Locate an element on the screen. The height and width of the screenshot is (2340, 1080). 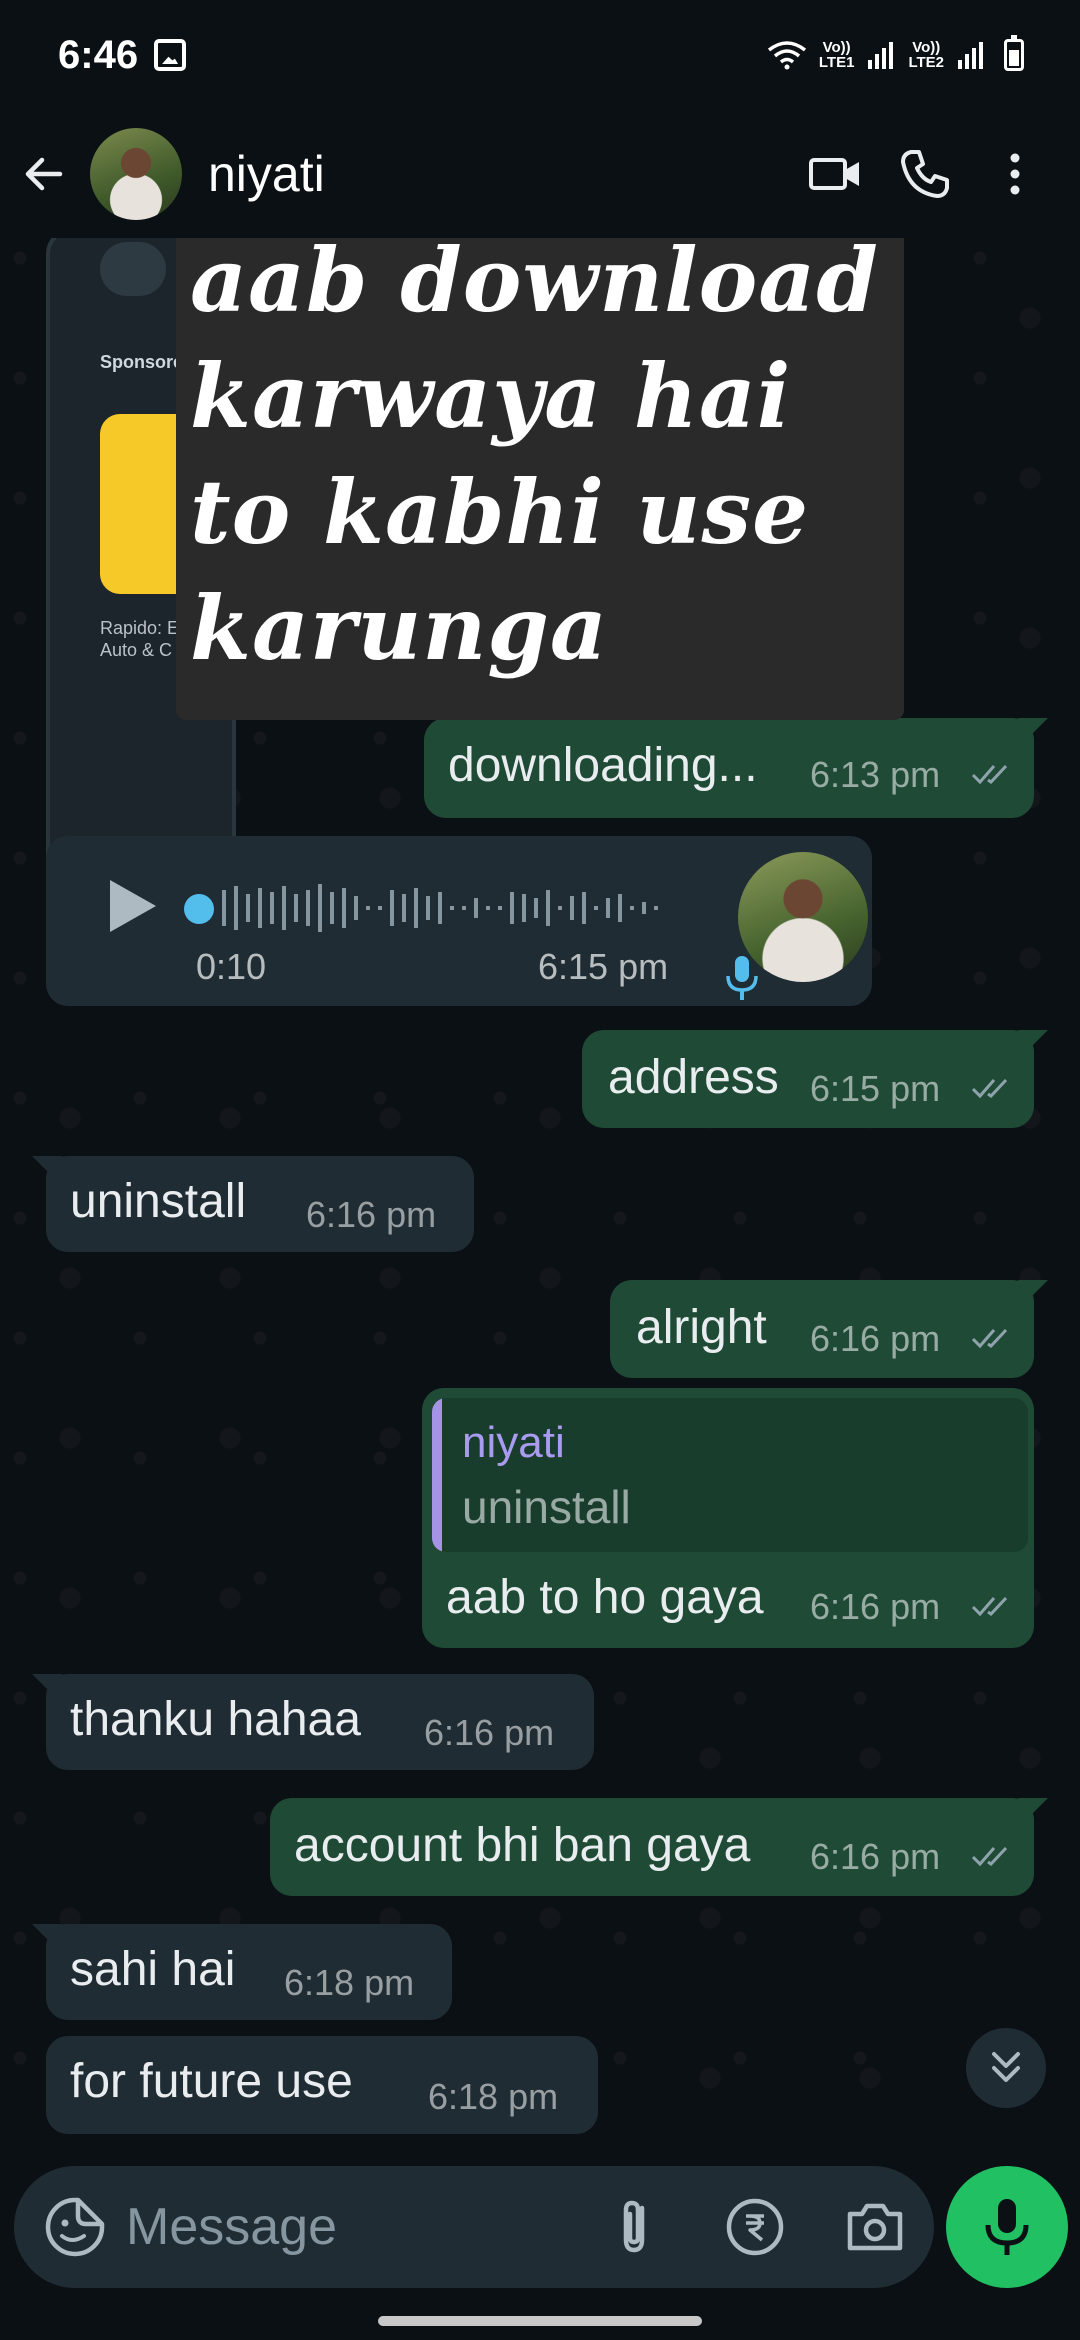
reply-message-bubble: niyati uninstall aab to ho gaya 6:16 pm is located at coordinates (728, 1518).